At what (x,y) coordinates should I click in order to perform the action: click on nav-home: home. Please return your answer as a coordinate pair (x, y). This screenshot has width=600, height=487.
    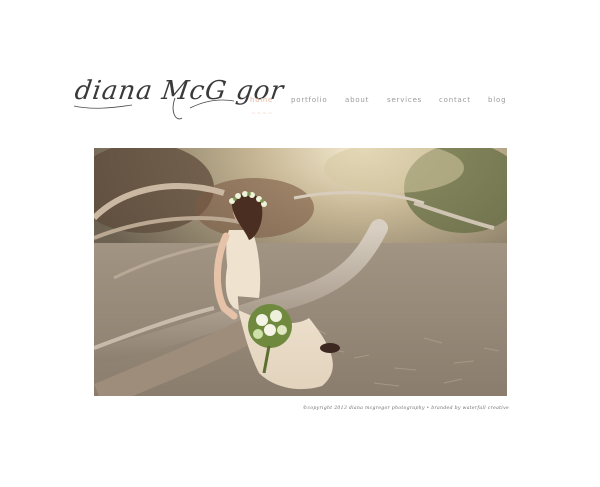
    Looking at the image, I should click on (261, 100).